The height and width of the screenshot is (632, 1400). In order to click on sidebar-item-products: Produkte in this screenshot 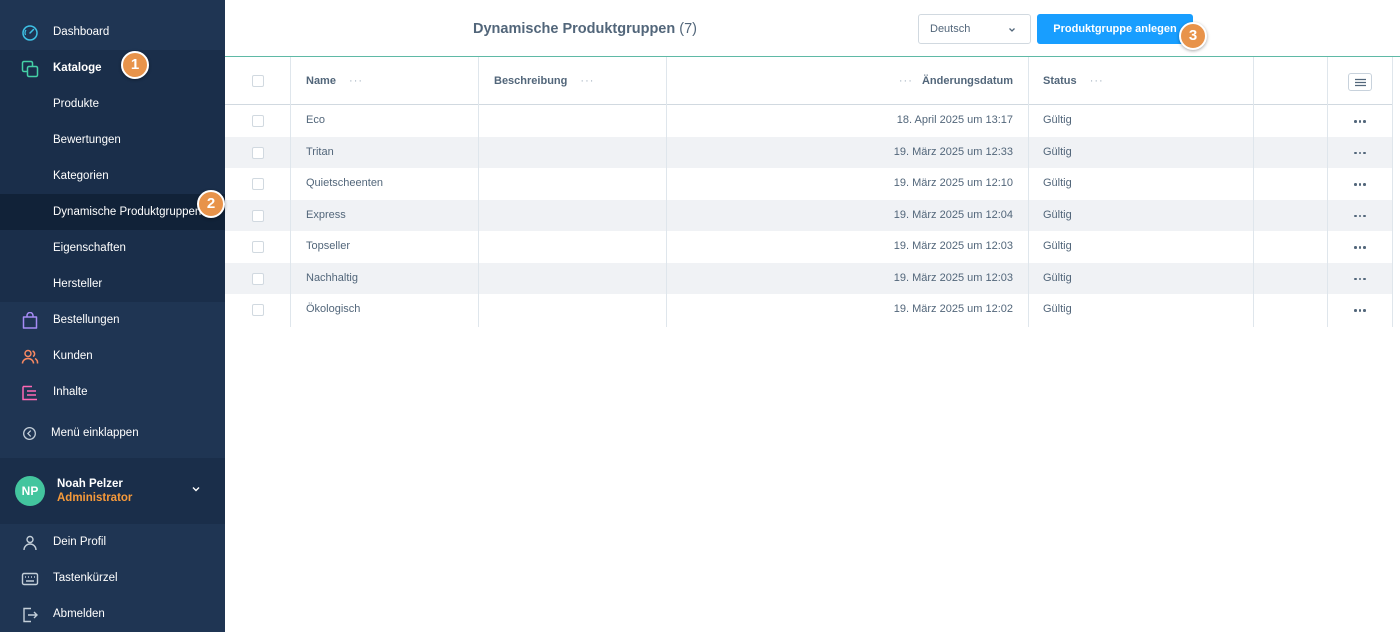, I will do `click(112, 104)`.